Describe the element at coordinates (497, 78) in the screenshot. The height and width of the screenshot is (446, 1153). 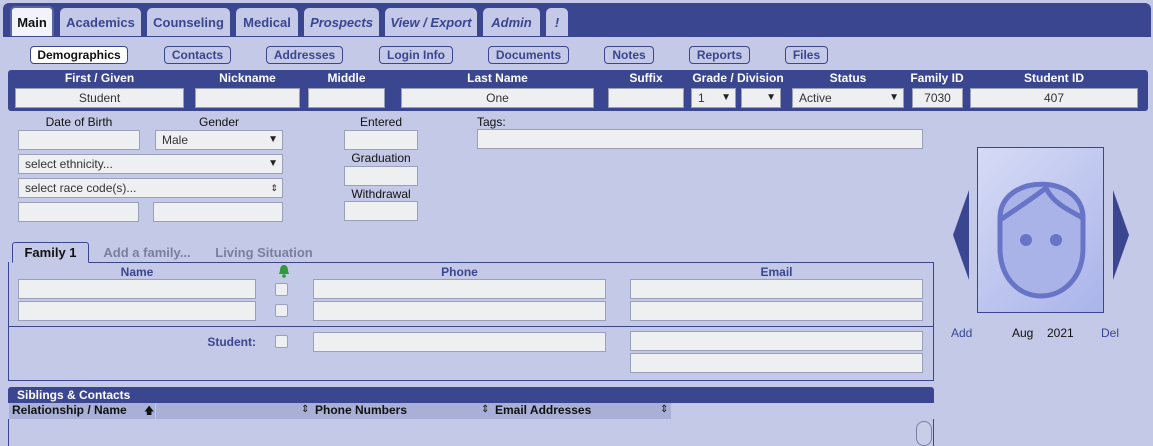
I see `last-name-label: Last Name` at that location.